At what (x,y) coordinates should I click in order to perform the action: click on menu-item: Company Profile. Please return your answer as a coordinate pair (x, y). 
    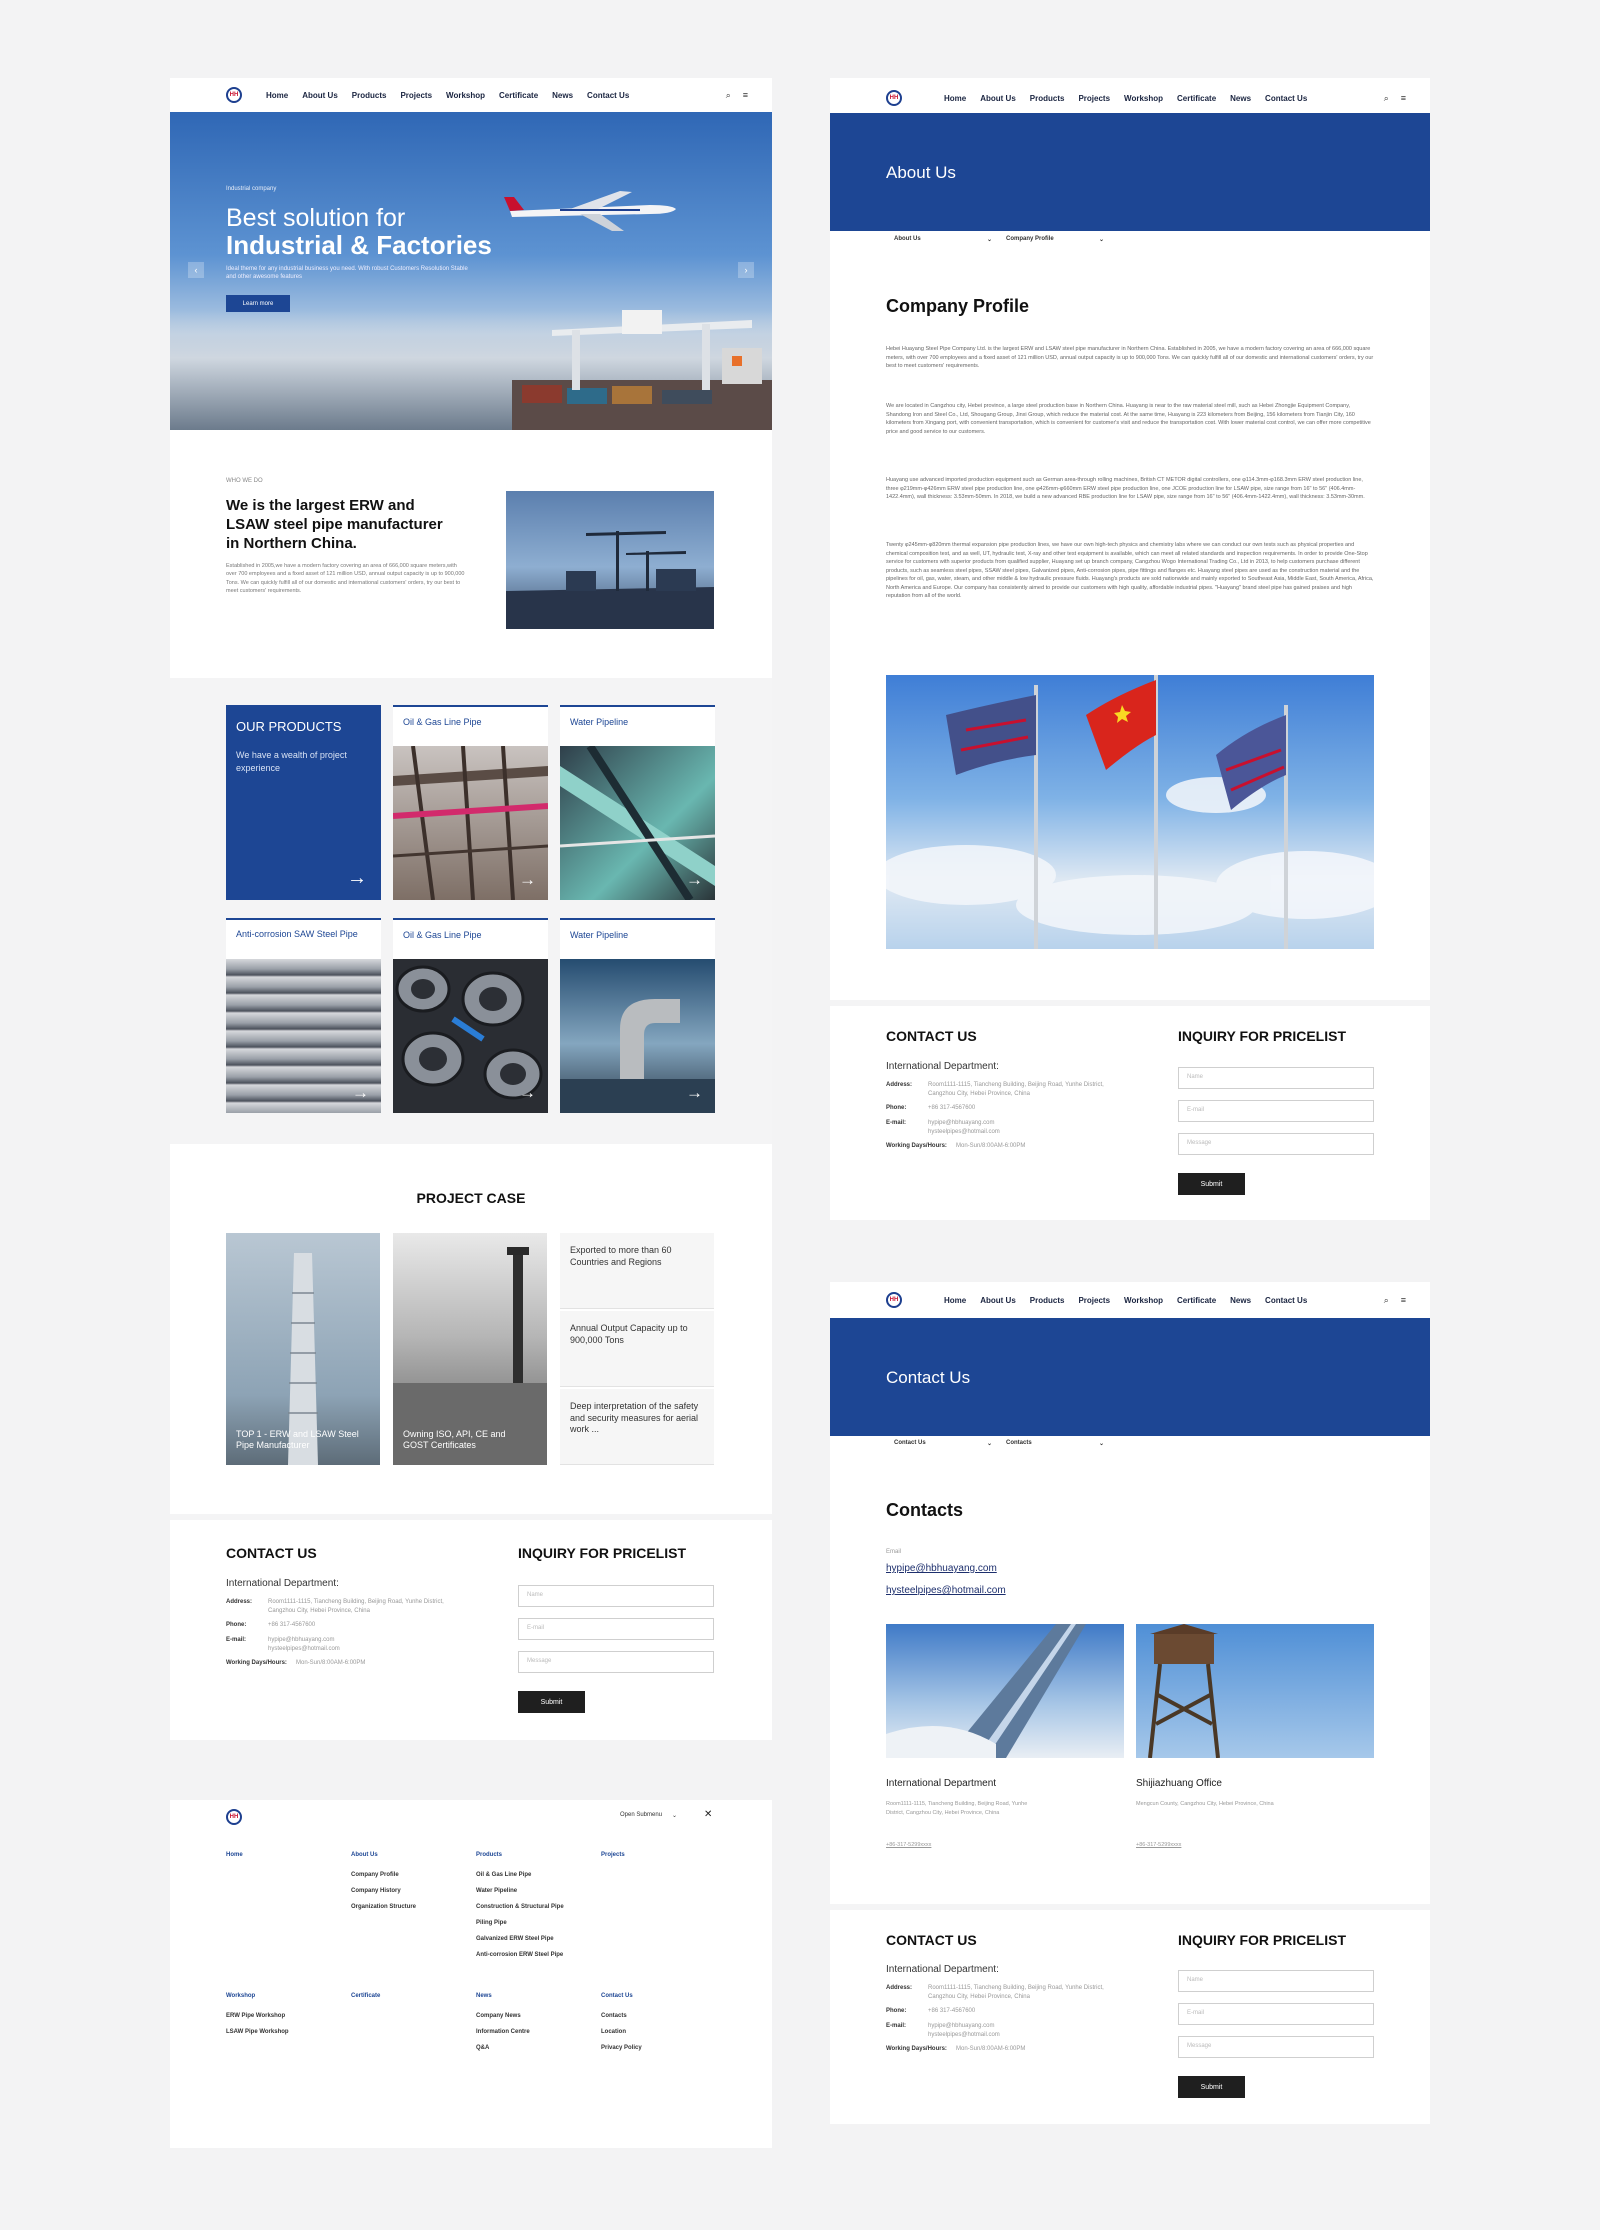
    Looking at the image, I should click on (383, 1875).